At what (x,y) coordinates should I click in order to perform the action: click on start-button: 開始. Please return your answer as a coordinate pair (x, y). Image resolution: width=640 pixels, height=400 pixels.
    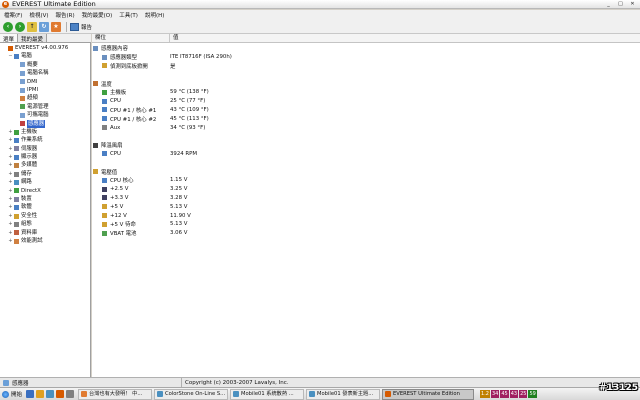
    Looking at the image, I should click on (13, 394).